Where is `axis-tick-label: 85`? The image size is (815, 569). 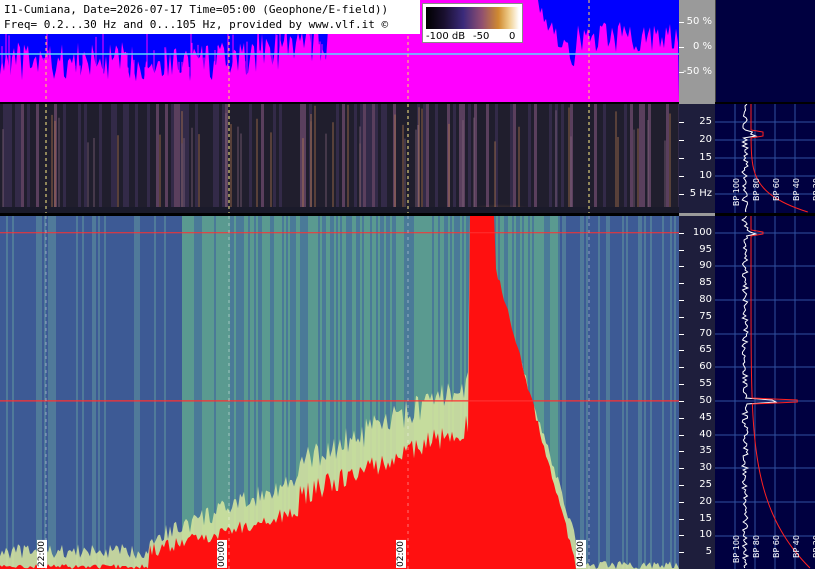
axis-tick-label: 85 is located at coordinates (705, 283).